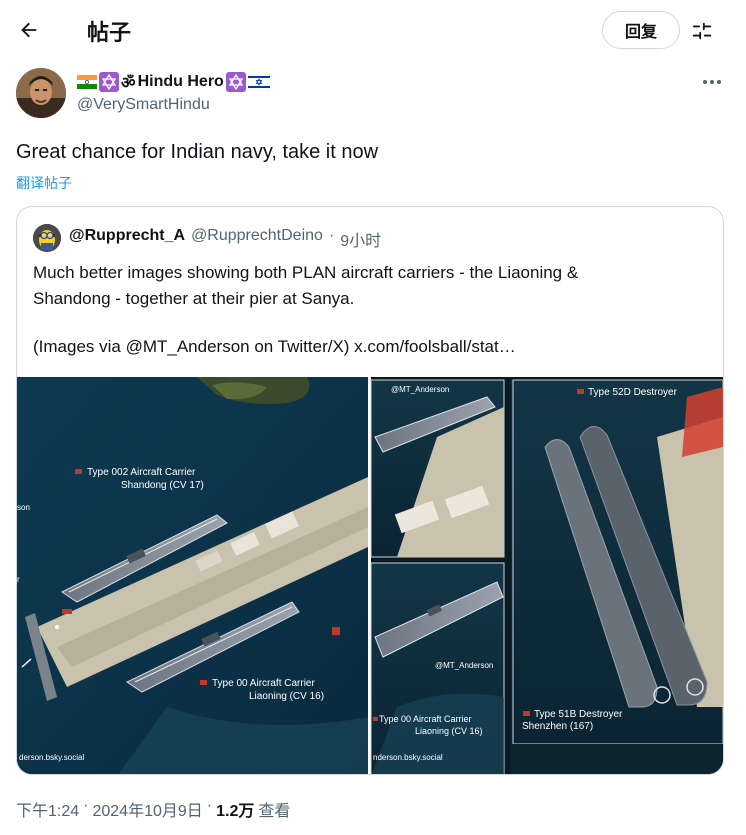 Image resolution: width=746 pixels, height=835 pixels. I want to click on post-date: 2024年10月9日, so click(147, 809).